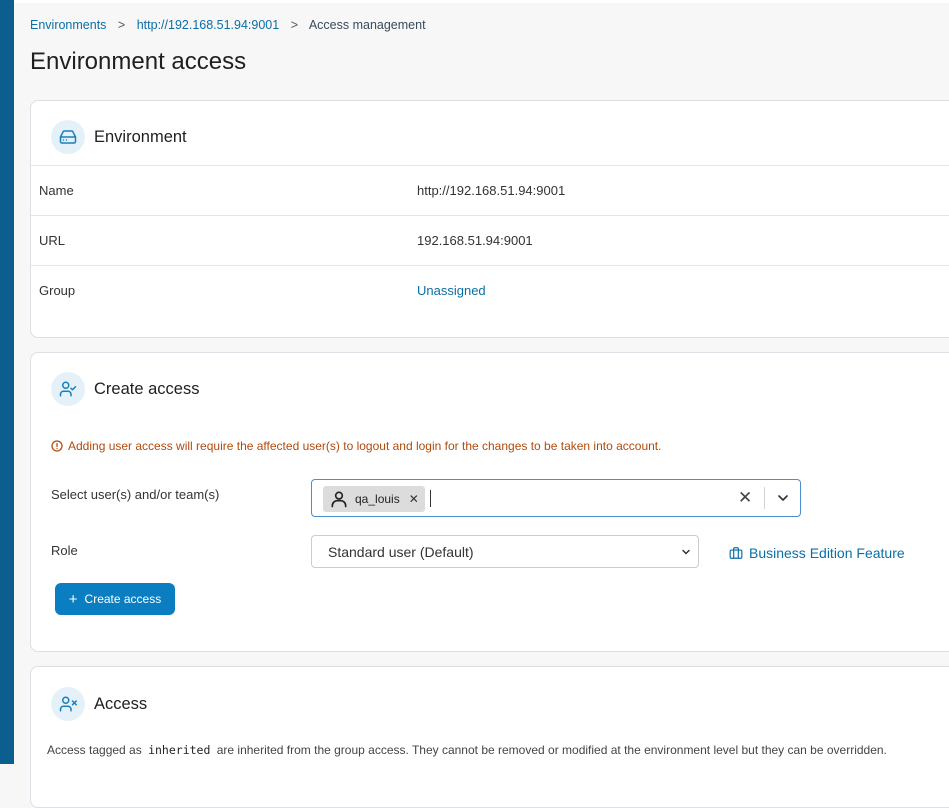 This screenshot has height=808, width=949. I want to click on business-edition-label: Business Edition Feature, so click(827, 553).